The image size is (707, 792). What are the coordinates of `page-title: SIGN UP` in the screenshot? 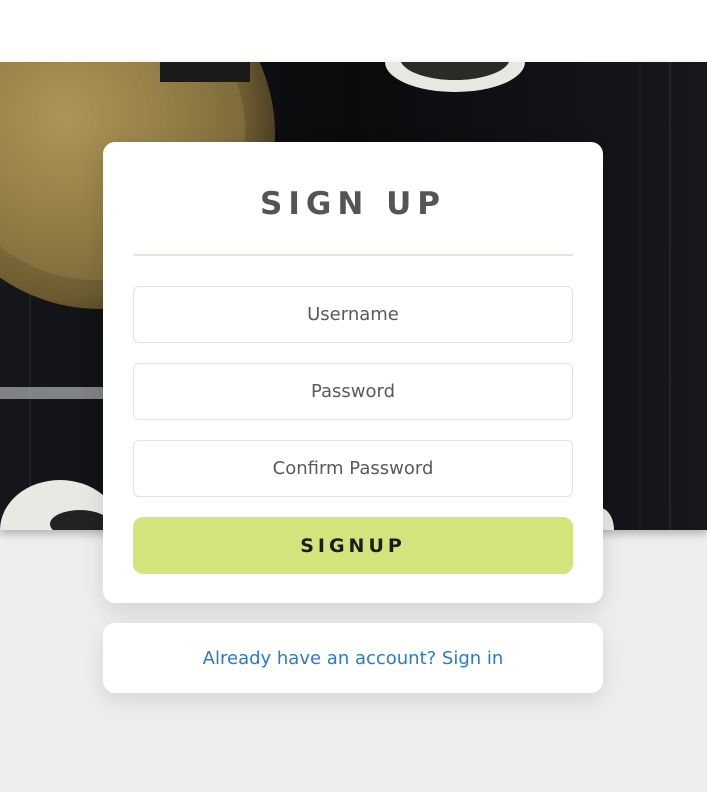 It's located at (353, 204).